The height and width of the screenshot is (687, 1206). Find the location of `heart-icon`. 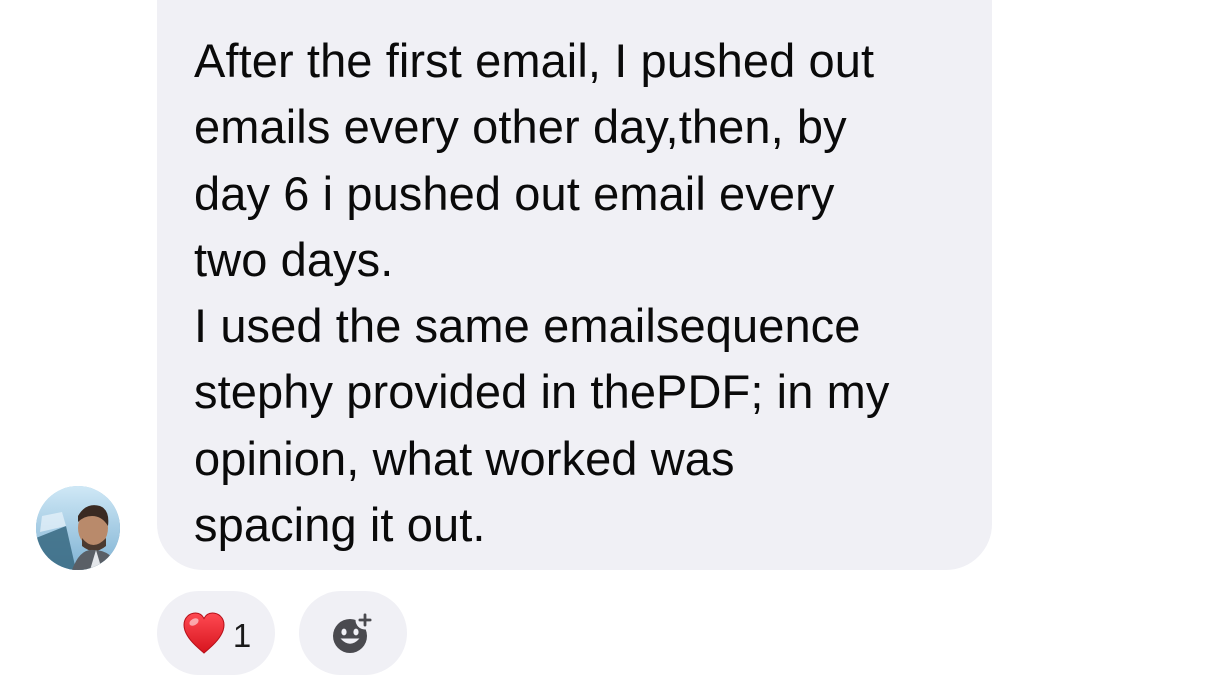

heart-icon is located at coordinates (204, 633).